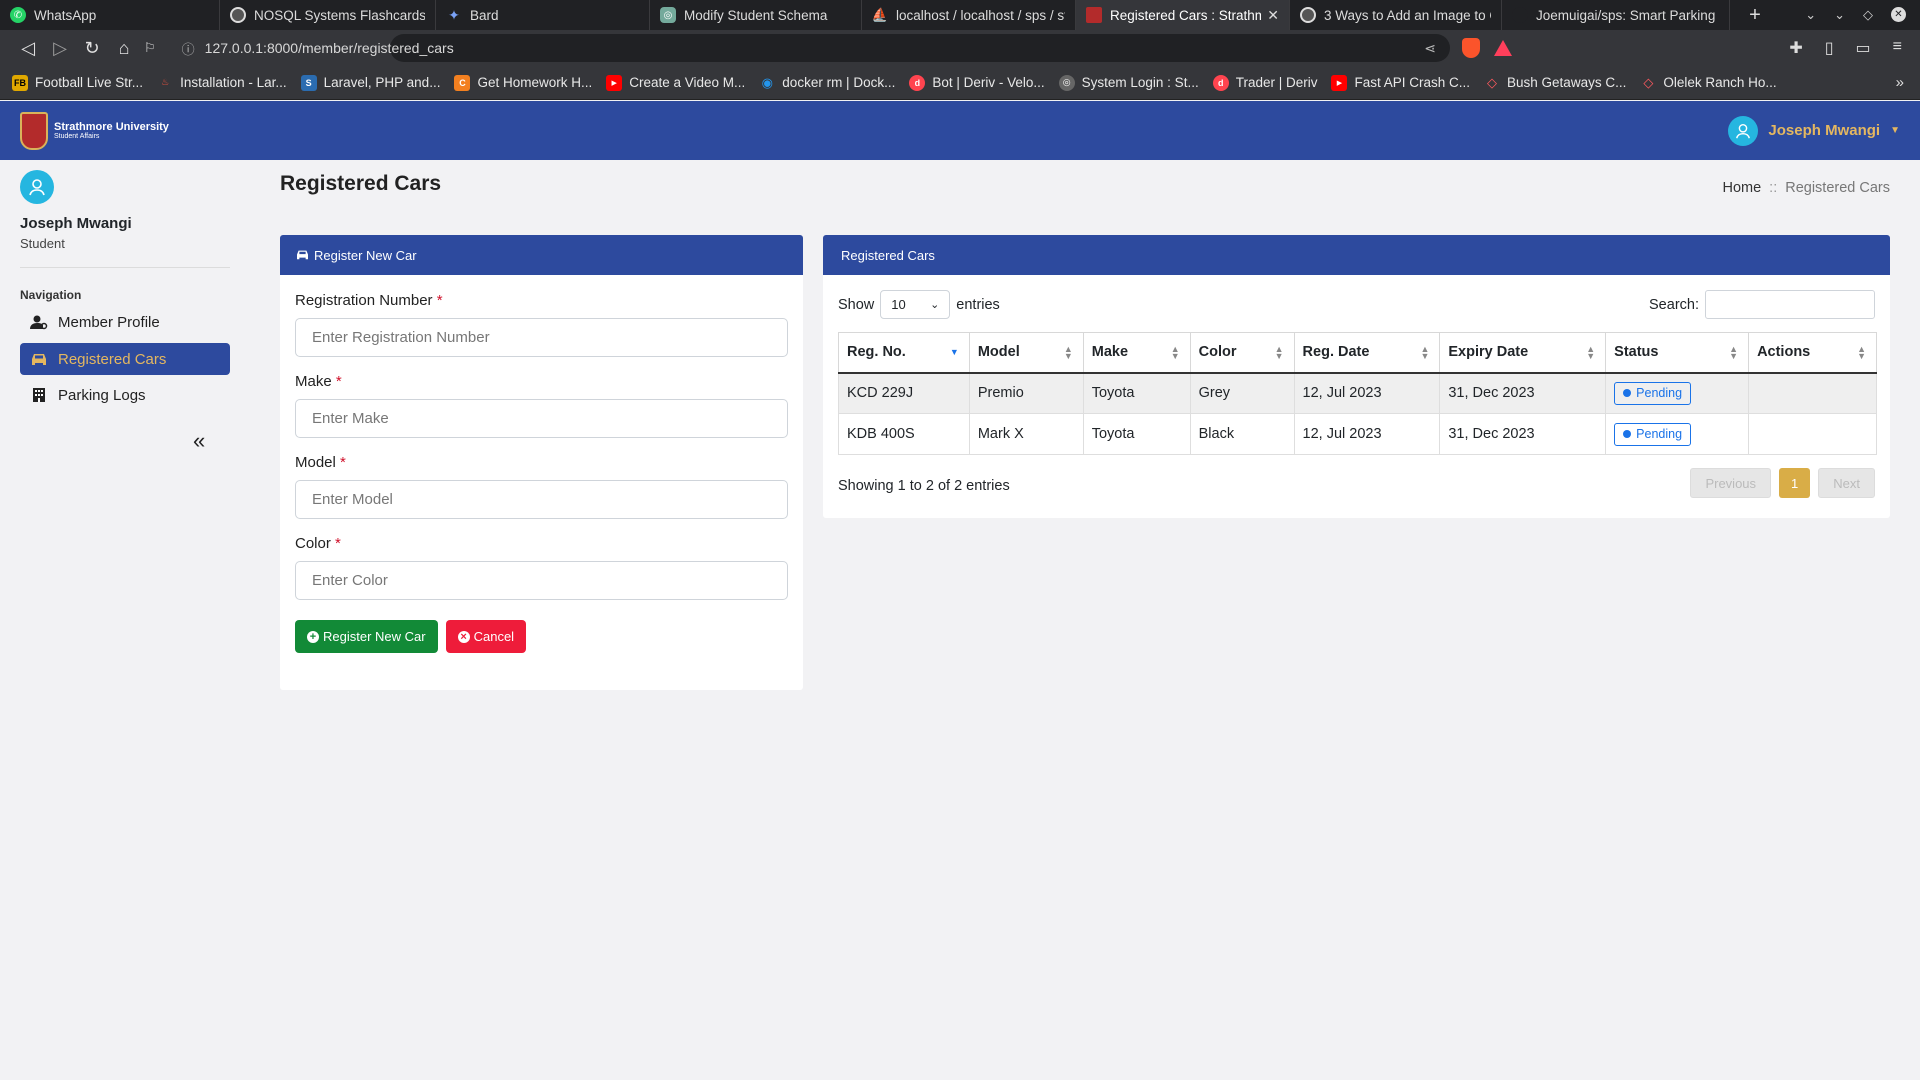  What do you see at coordinates (338, 381) in the screenshot?
I see `required-marker: *` at bounding box center [338, 381].